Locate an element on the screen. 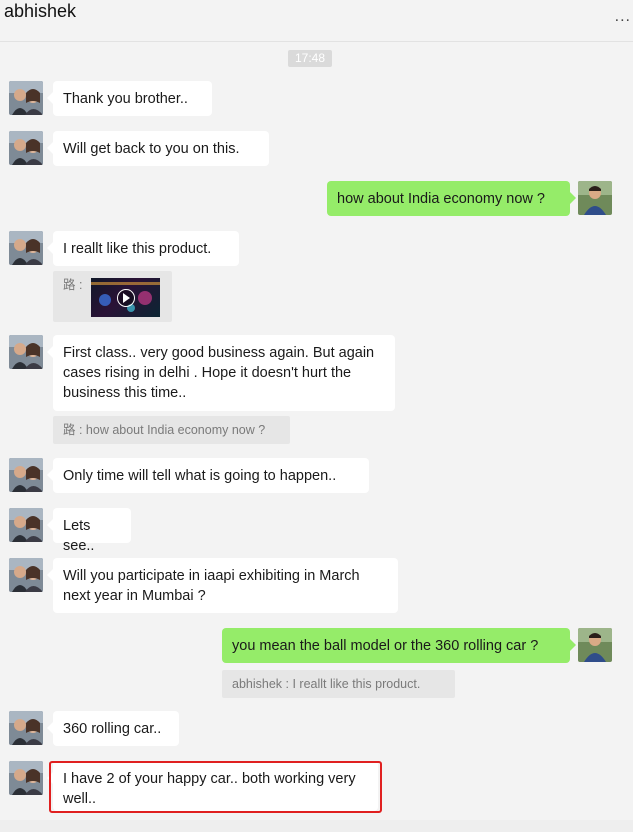  message-text: Will get back to you on this. is located at coordinates (151, 149).